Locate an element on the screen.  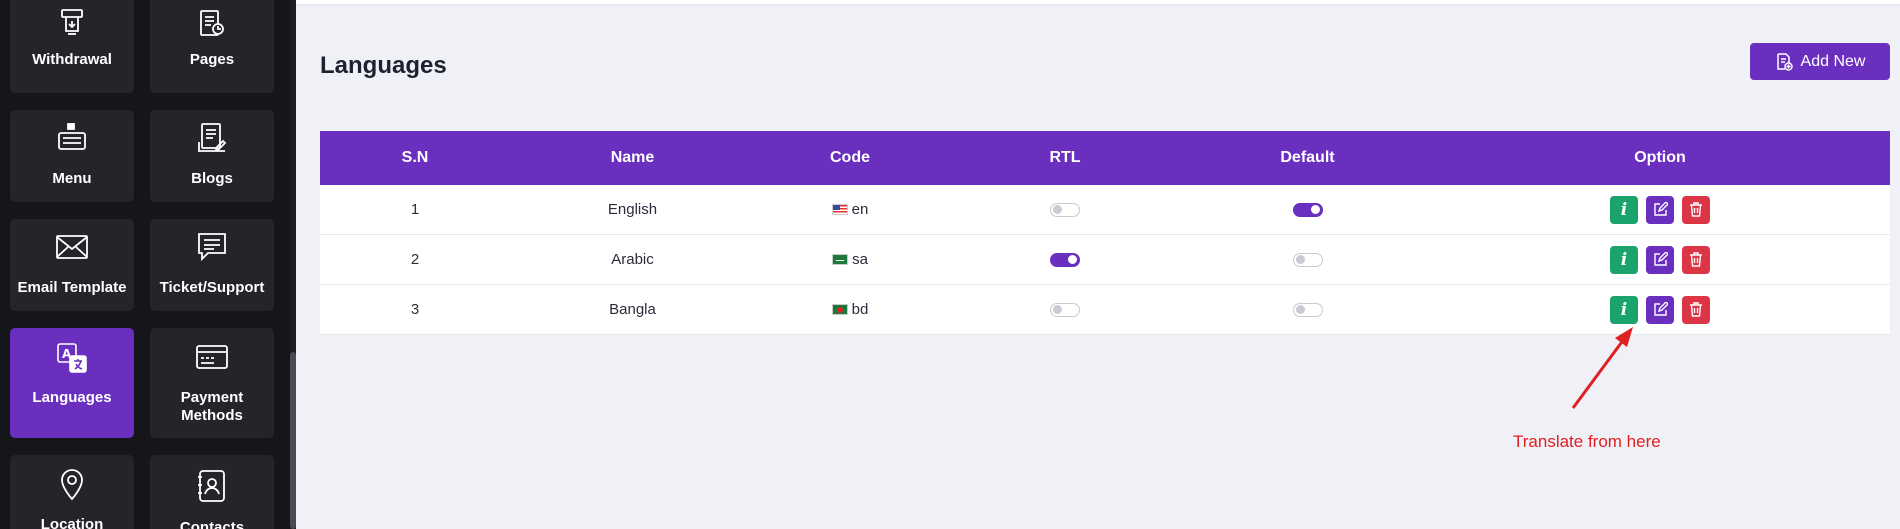
add-new-button: Add New is located at coordinates (1820, 61).